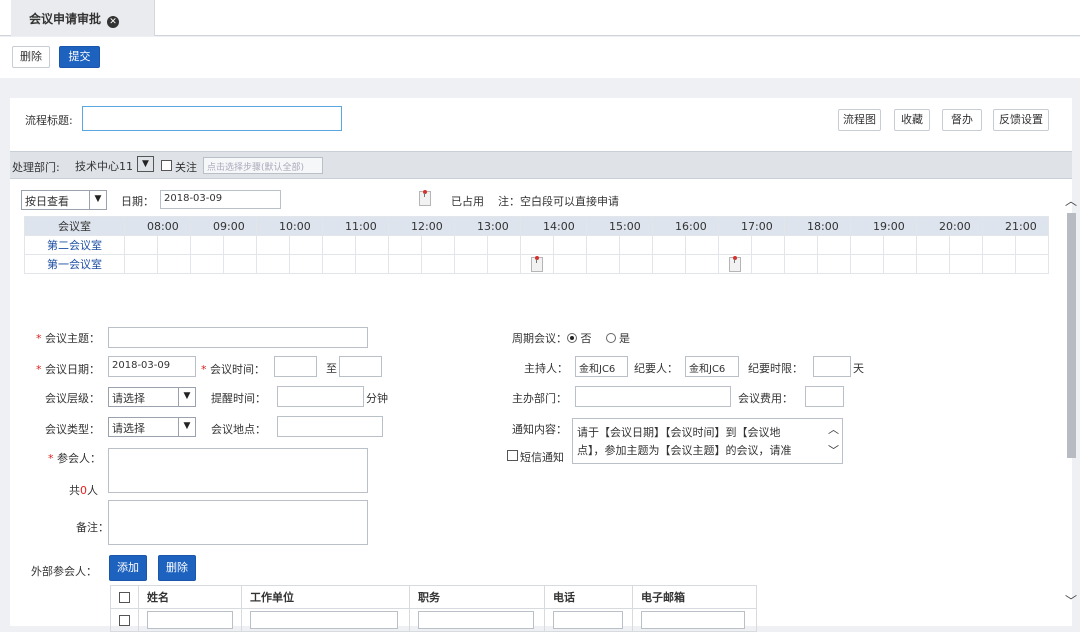  Describe the element at coordinates (832, 366) in the screenshot. I see `deadline-input` at that location.